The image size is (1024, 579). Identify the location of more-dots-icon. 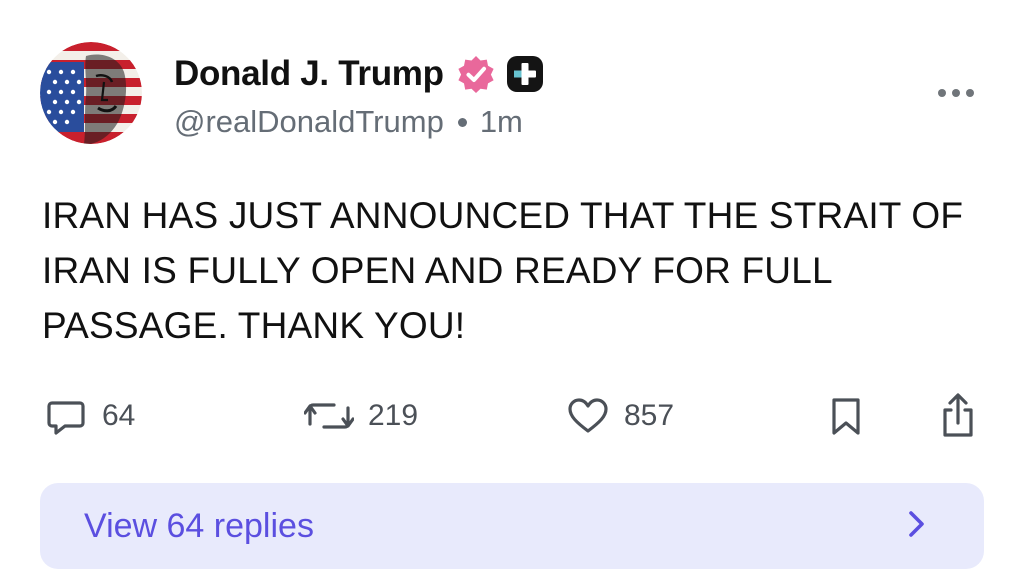
(956, 93).